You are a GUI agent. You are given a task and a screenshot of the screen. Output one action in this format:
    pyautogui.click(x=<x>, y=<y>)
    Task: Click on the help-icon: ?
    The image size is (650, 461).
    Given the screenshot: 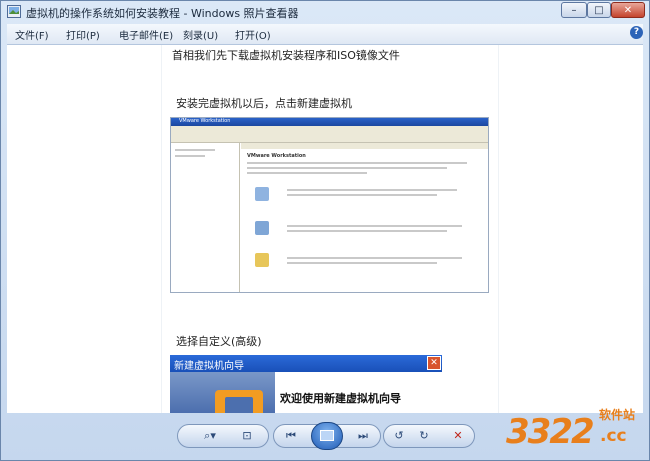 What is the action you would take?
    pyautogui.click(x=636, y=32)
    